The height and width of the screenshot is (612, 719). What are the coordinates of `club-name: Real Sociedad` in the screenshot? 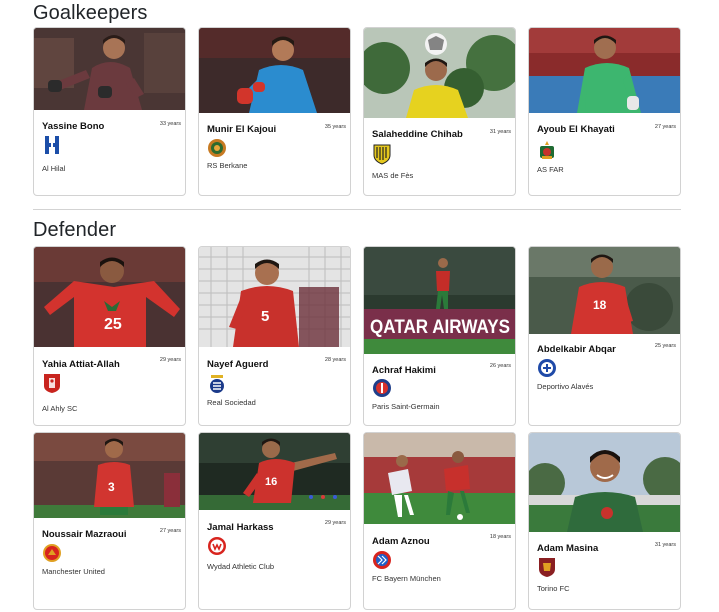 It's located at (231, 402).